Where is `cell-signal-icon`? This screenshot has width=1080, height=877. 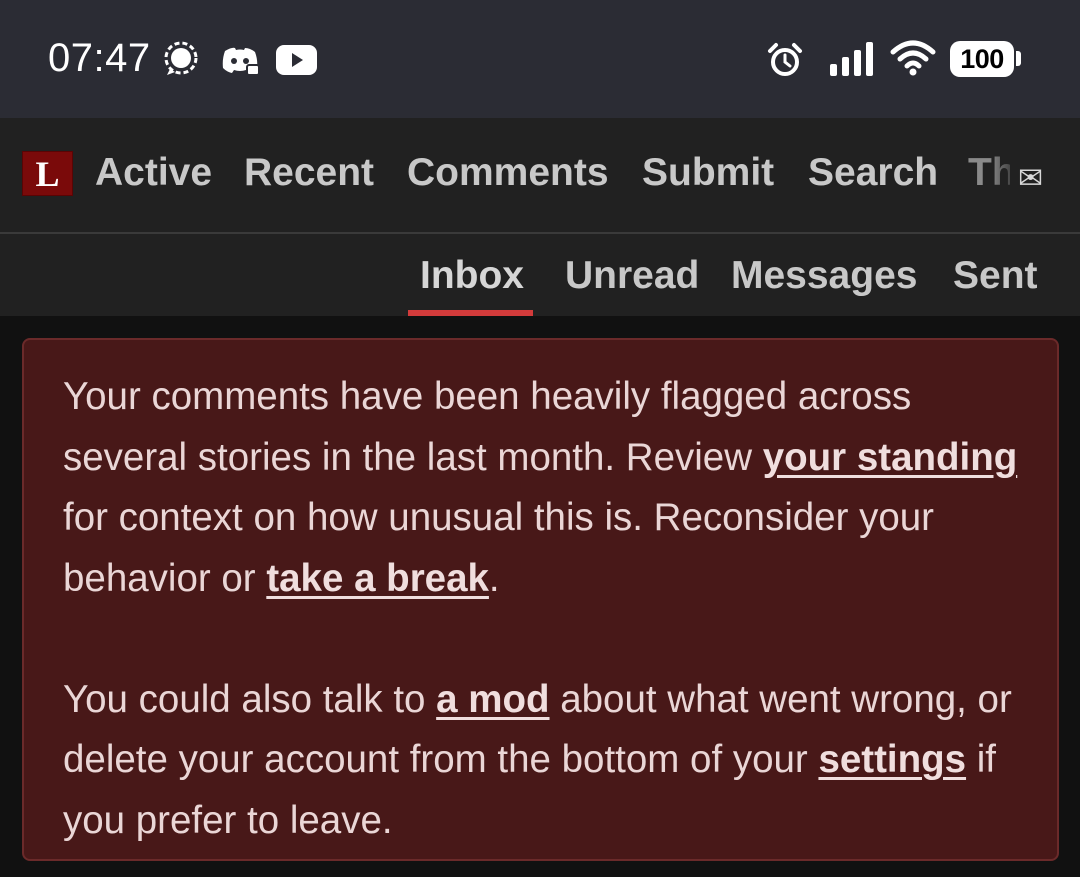 cell-signal-icon is located at coordinates (851, 59).